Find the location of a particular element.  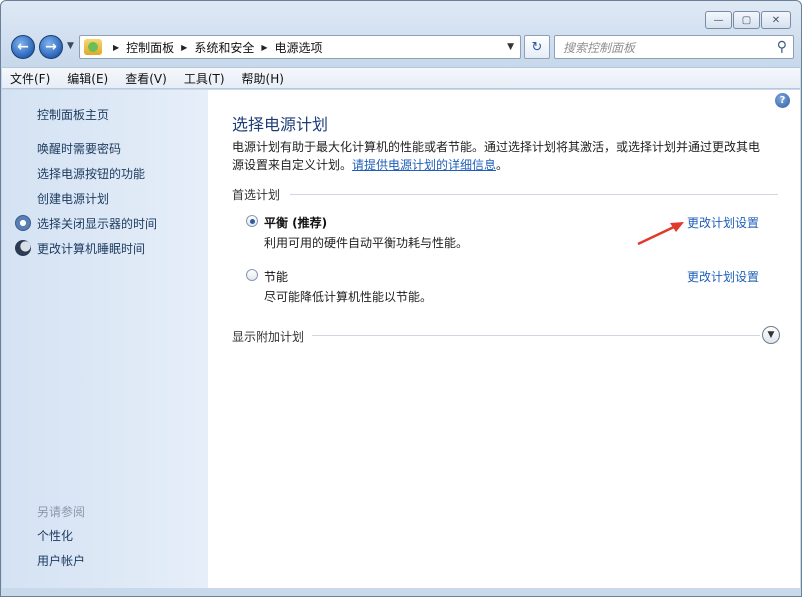

plan-details-link: 请提供电源计划的详细信息 is located at coordinates (424, 165).